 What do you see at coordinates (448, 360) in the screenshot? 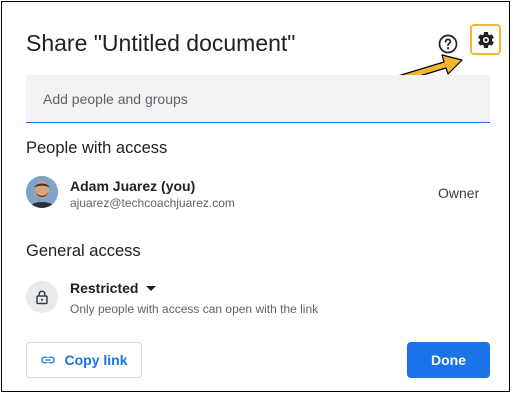
I see `done-button: Done` at bounding box center [448, 360].